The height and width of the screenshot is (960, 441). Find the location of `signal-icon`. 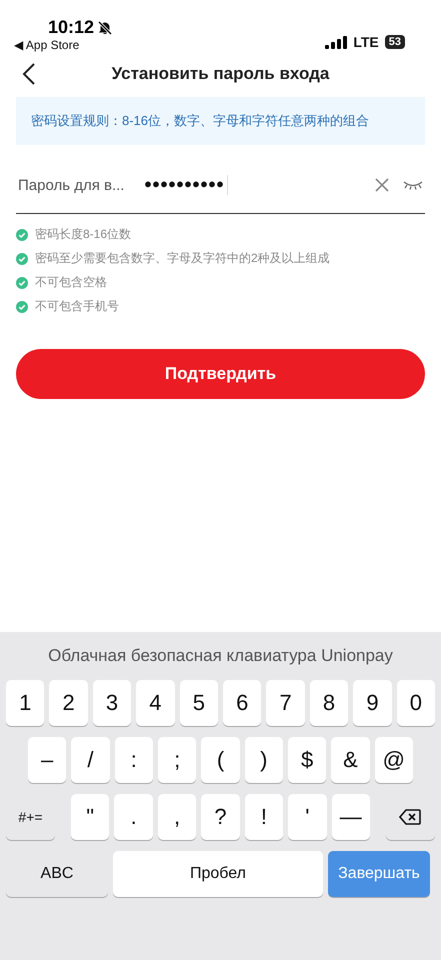

signal-icon is located at coordinates (336, 42).